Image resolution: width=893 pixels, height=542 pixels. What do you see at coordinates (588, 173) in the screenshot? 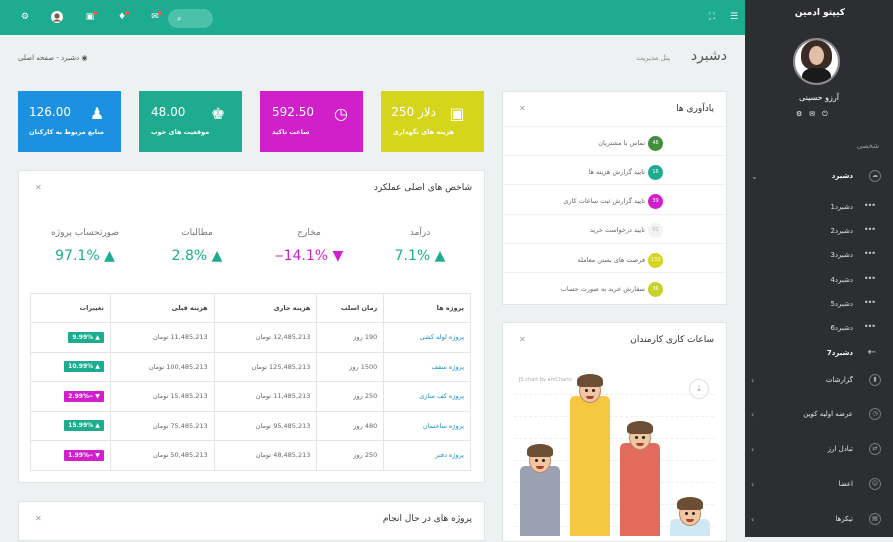
I see `reminder-item: تایید گزارش هزینه ها 16` at bounding box center [588, 173].